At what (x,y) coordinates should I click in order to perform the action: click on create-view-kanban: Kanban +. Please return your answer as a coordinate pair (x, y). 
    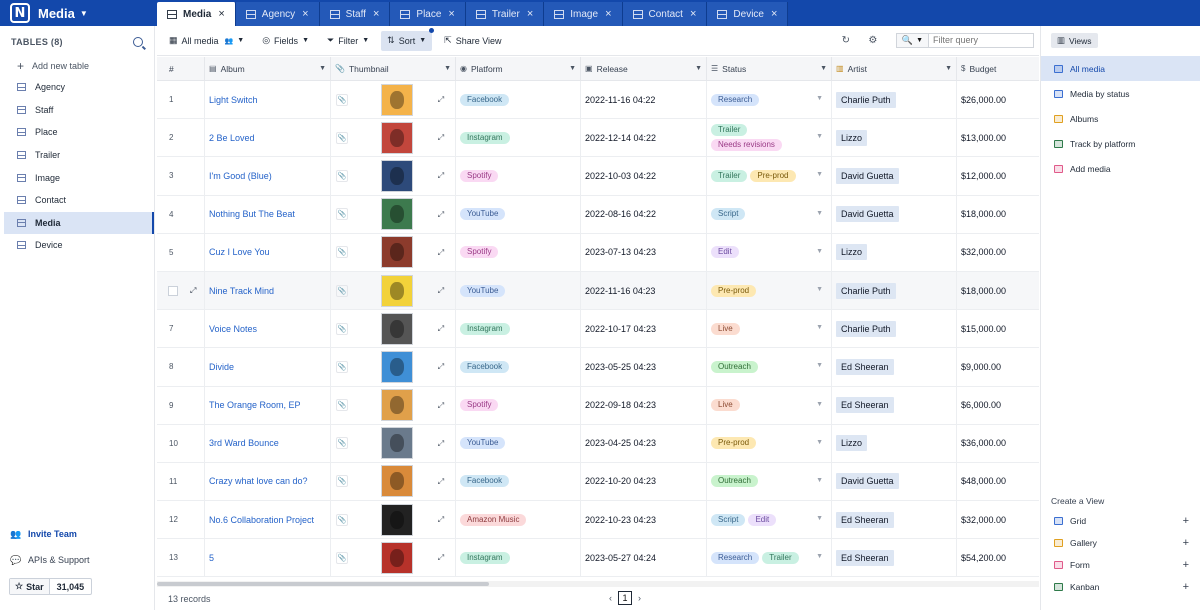
    Looking at the image, I should click on (1120, 587).